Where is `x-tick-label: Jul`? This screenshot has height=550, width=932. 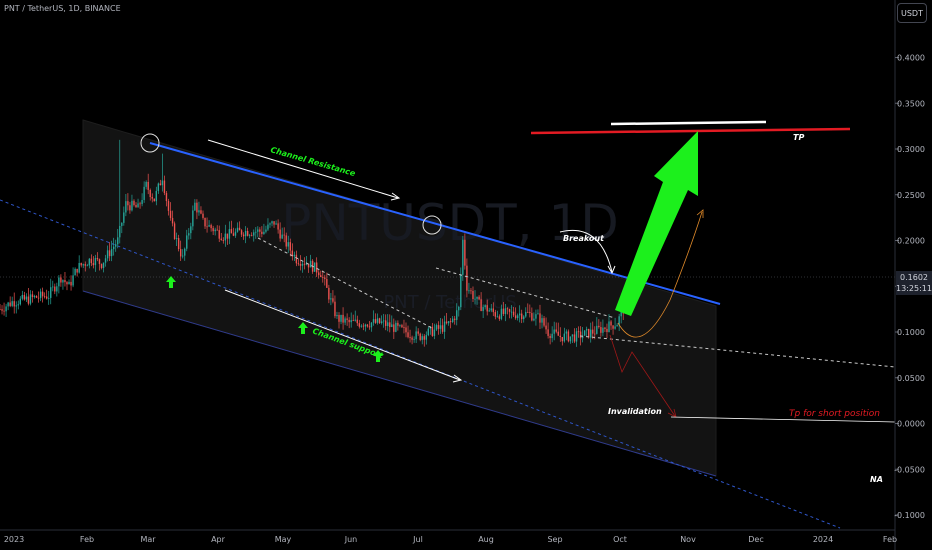
x-tick-label: Jul is located at coordinates (417, 539).